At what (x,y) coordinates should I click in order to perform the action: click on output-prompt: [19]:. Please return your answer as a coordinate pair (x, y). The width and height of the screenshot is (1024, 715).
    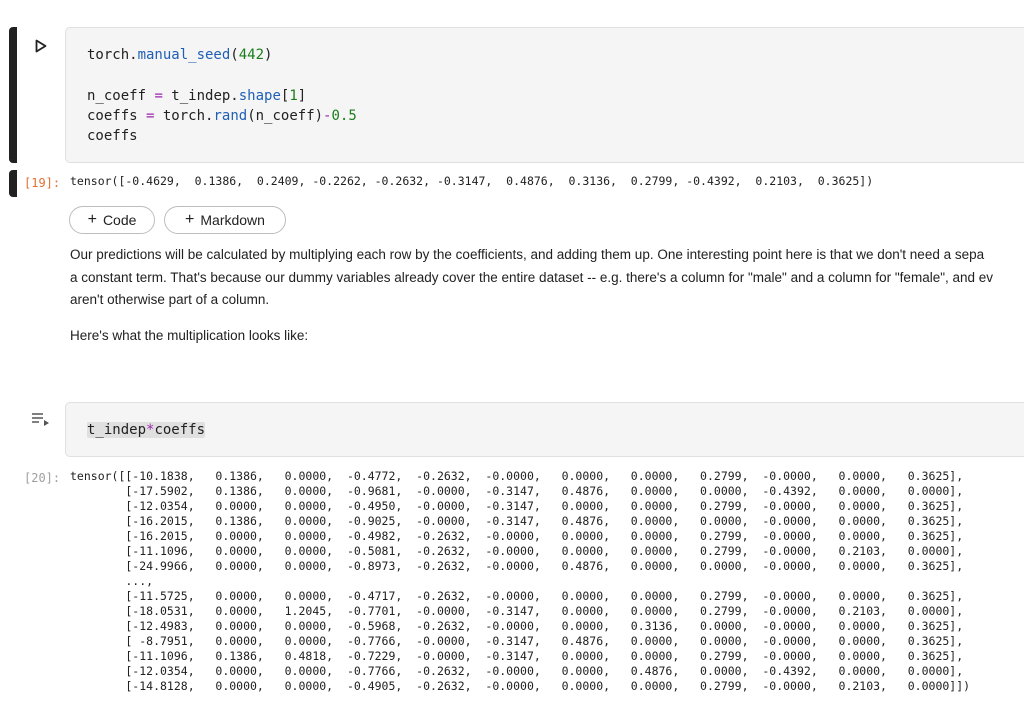
    Looking at the image, I should click on (42, 183).